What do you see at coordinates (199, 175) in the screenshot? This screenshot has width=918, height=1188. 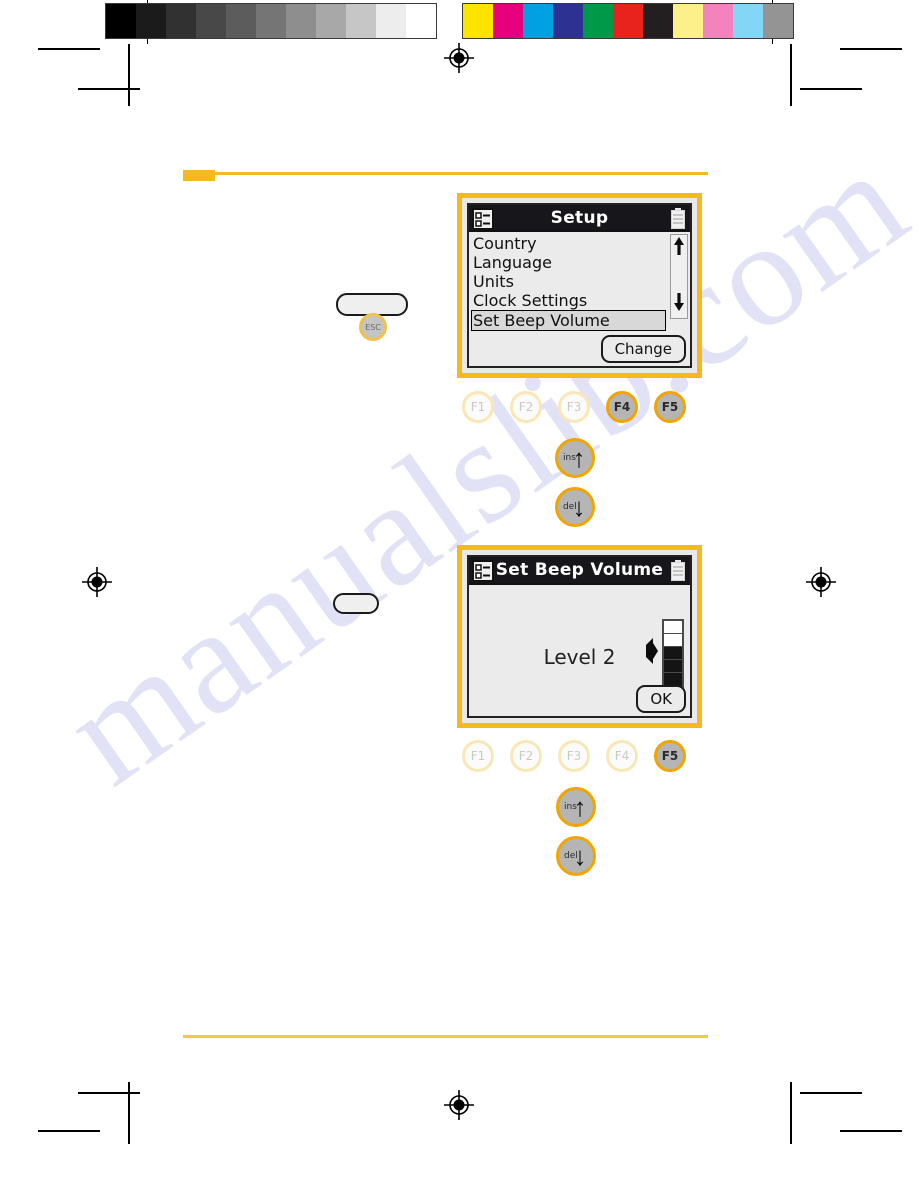 I see `header-rule-block` at bounding box center [199, 175].